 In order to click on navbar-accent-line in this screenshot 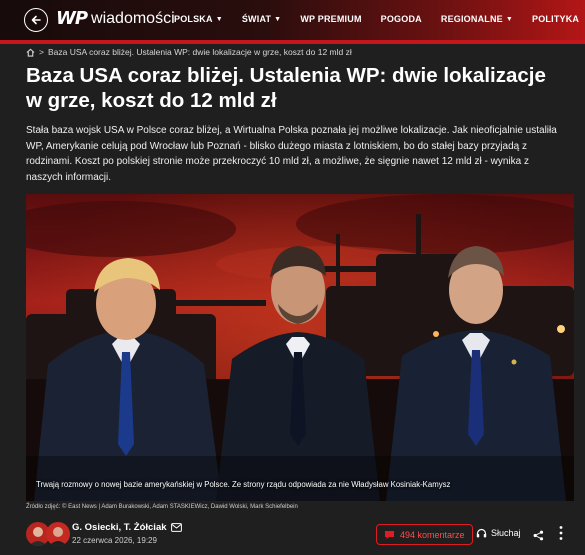, I will do `click(292, 42)`.